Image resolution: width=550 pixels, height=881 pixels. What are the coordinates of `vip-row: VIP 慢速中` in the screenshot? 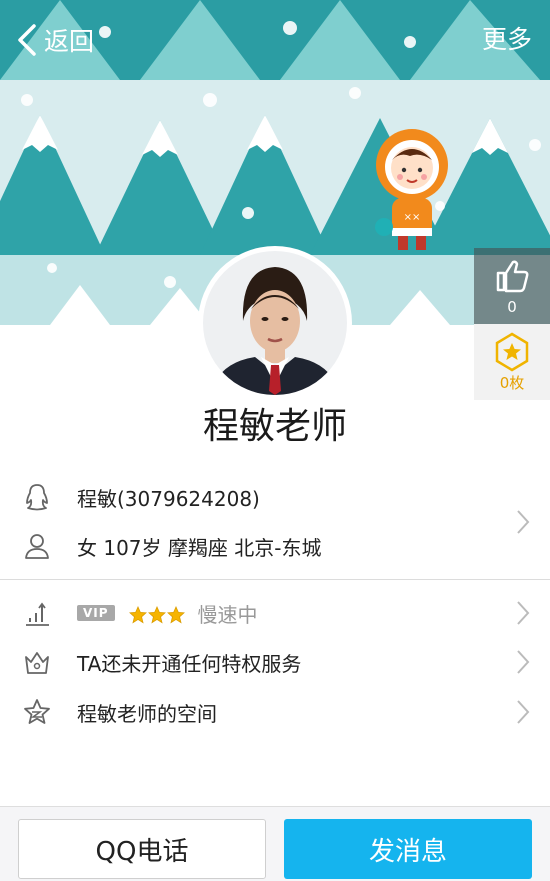 It's located at (275, 613).